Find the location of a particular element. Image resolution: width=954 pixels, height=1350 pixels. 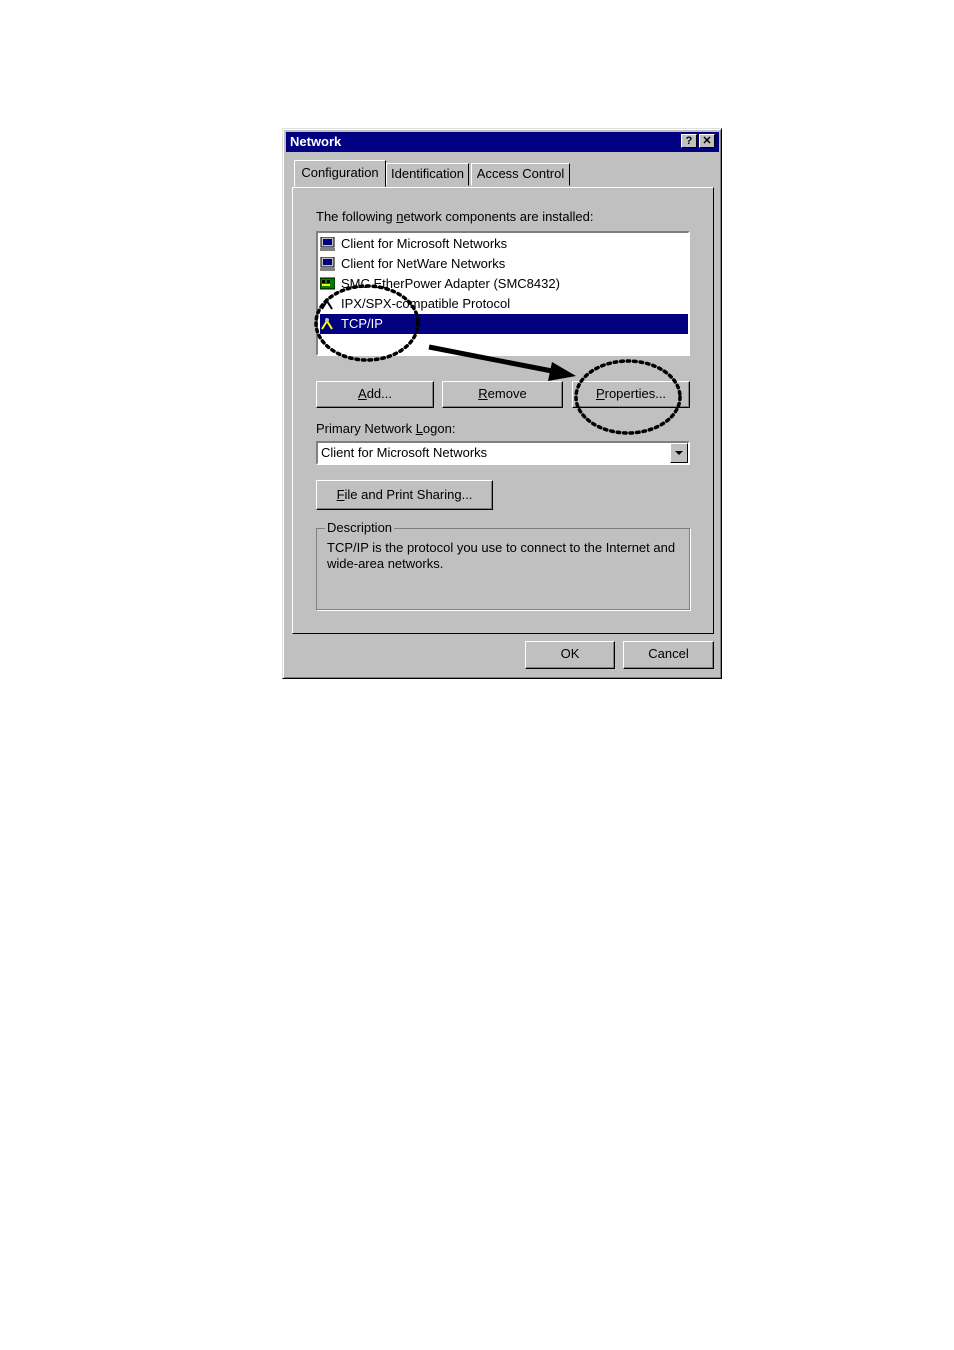

arrow-head is located at coordinates (562, 371).